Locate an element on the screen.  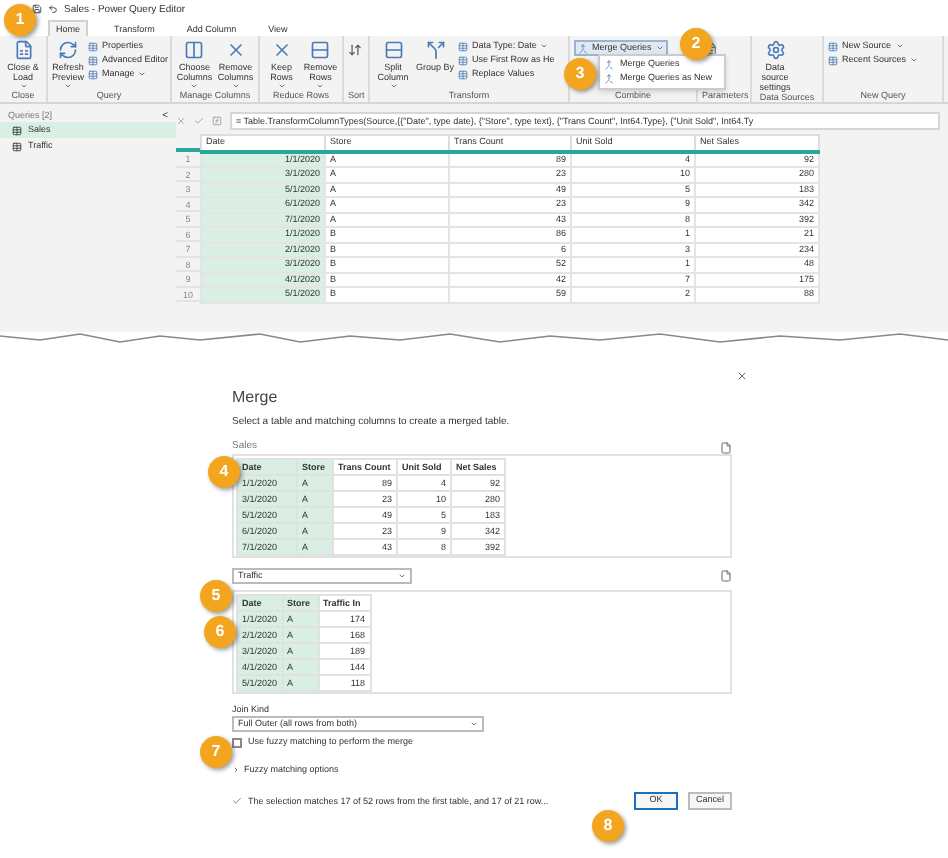
undo-icon is located at coordinates (53, 9).